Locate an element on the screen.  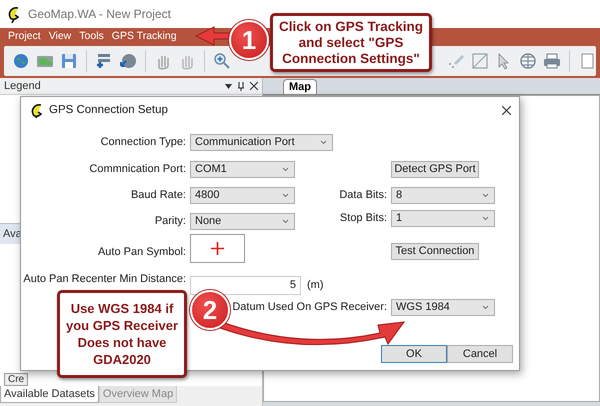
dropdown-arrow-icon is located at coordinates (228, 86).